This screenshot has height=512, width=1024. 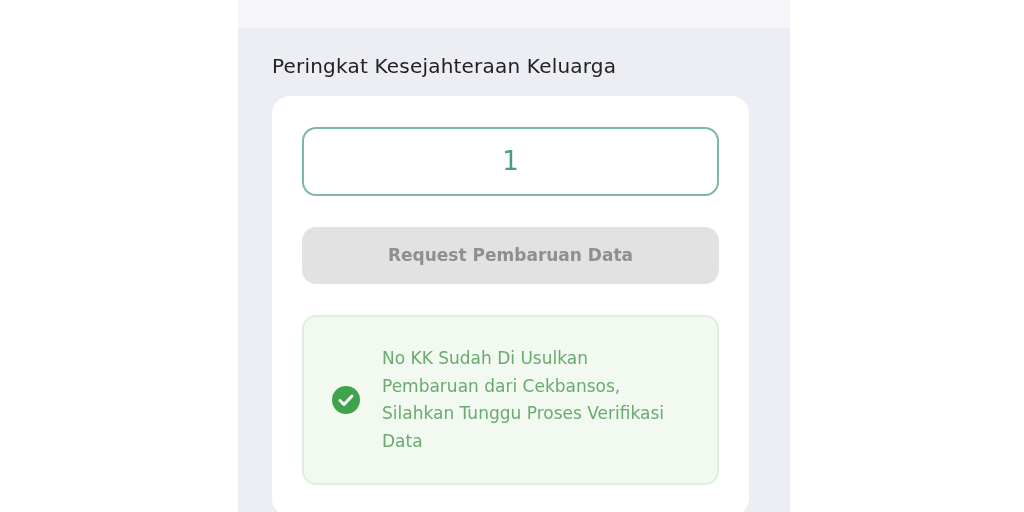 I want to click on rank-field: 1, so click(x=510, y=161).